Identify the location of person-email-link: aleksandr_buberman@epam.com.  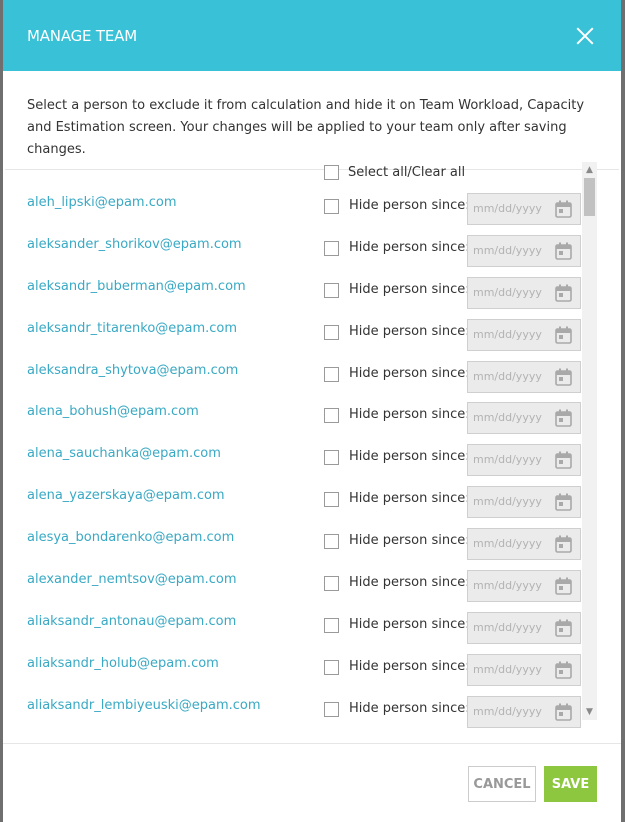
(136, 286).